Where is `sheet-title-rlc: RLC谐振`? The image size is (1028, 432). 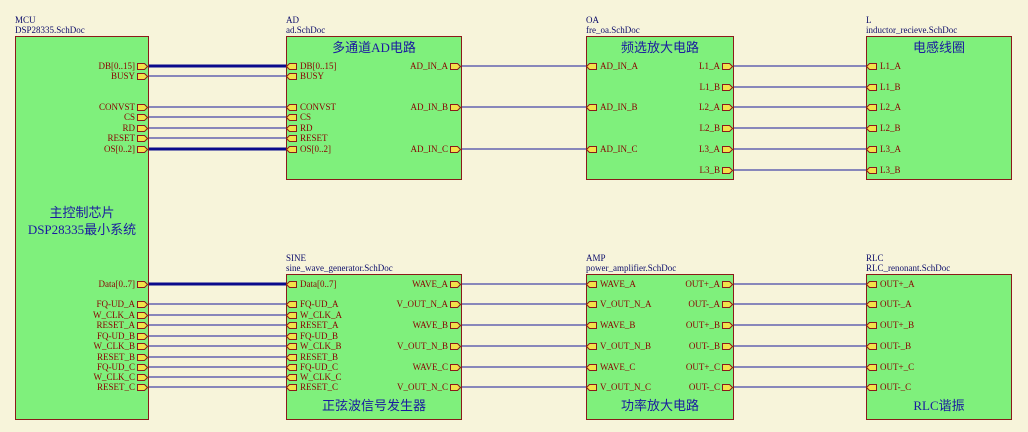
sheet-title-rlc: RLC谐振 is located at coordinates (939, 405).